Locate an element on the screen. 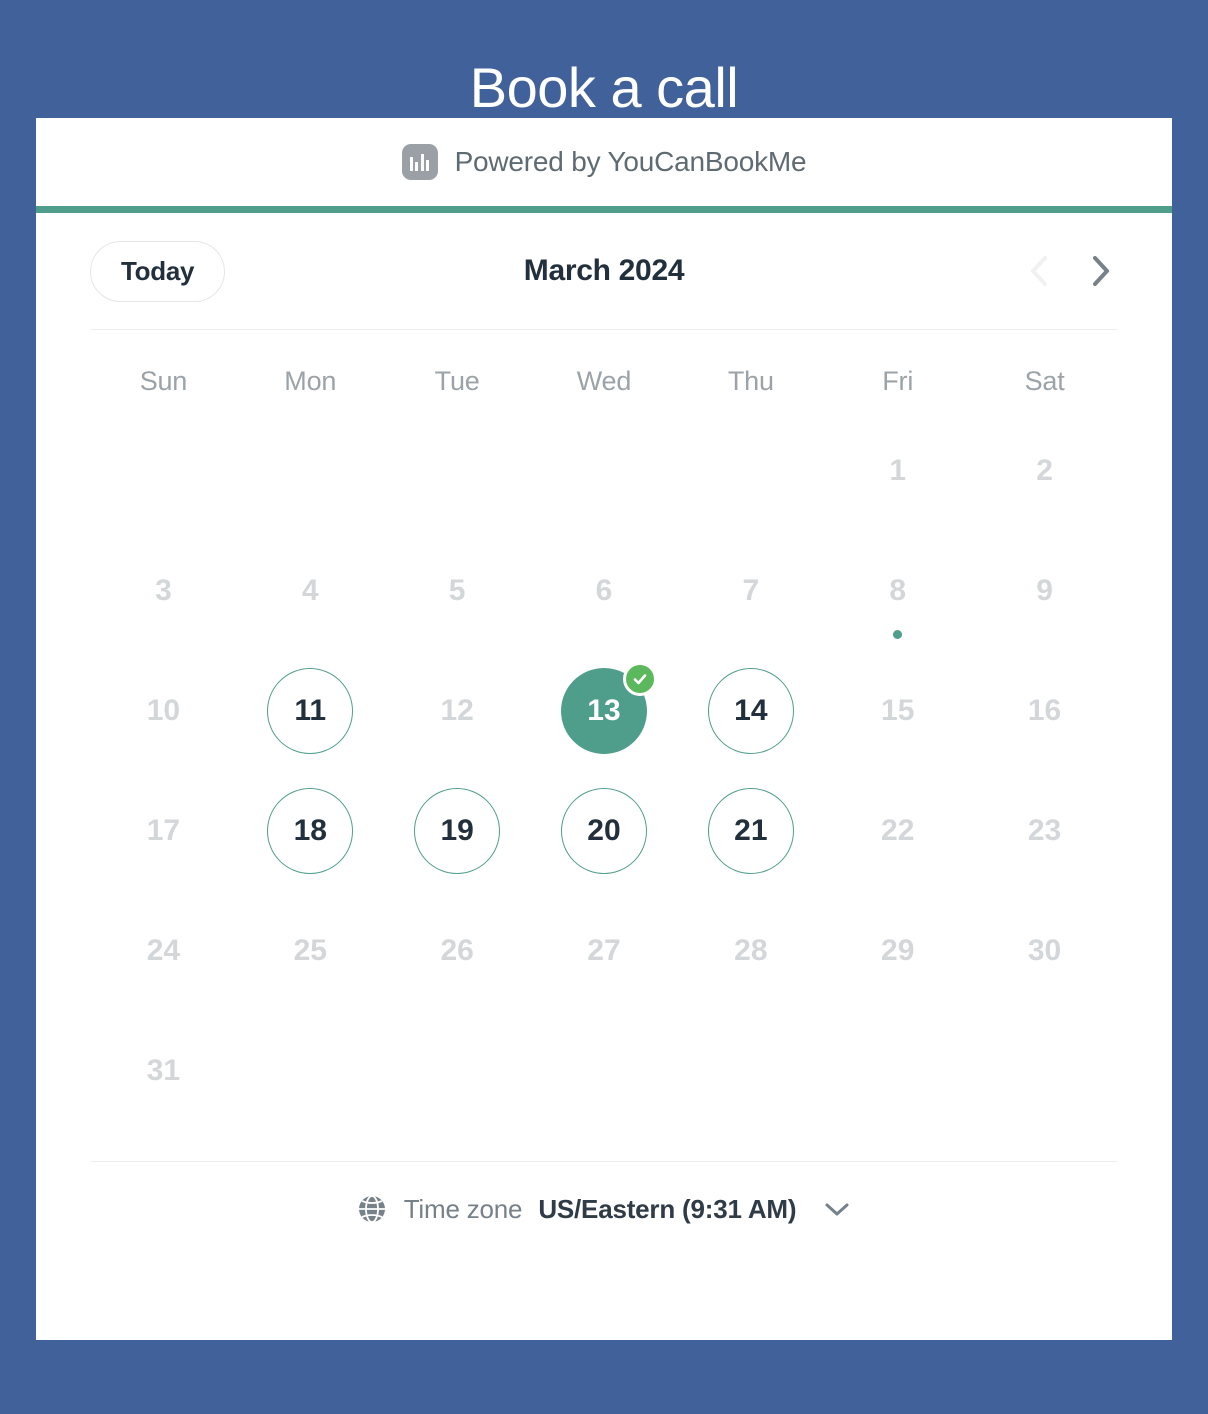 The width and height of the screenshot is (1208, 1414). day-number: 3 is located at coordinates (163, 590).